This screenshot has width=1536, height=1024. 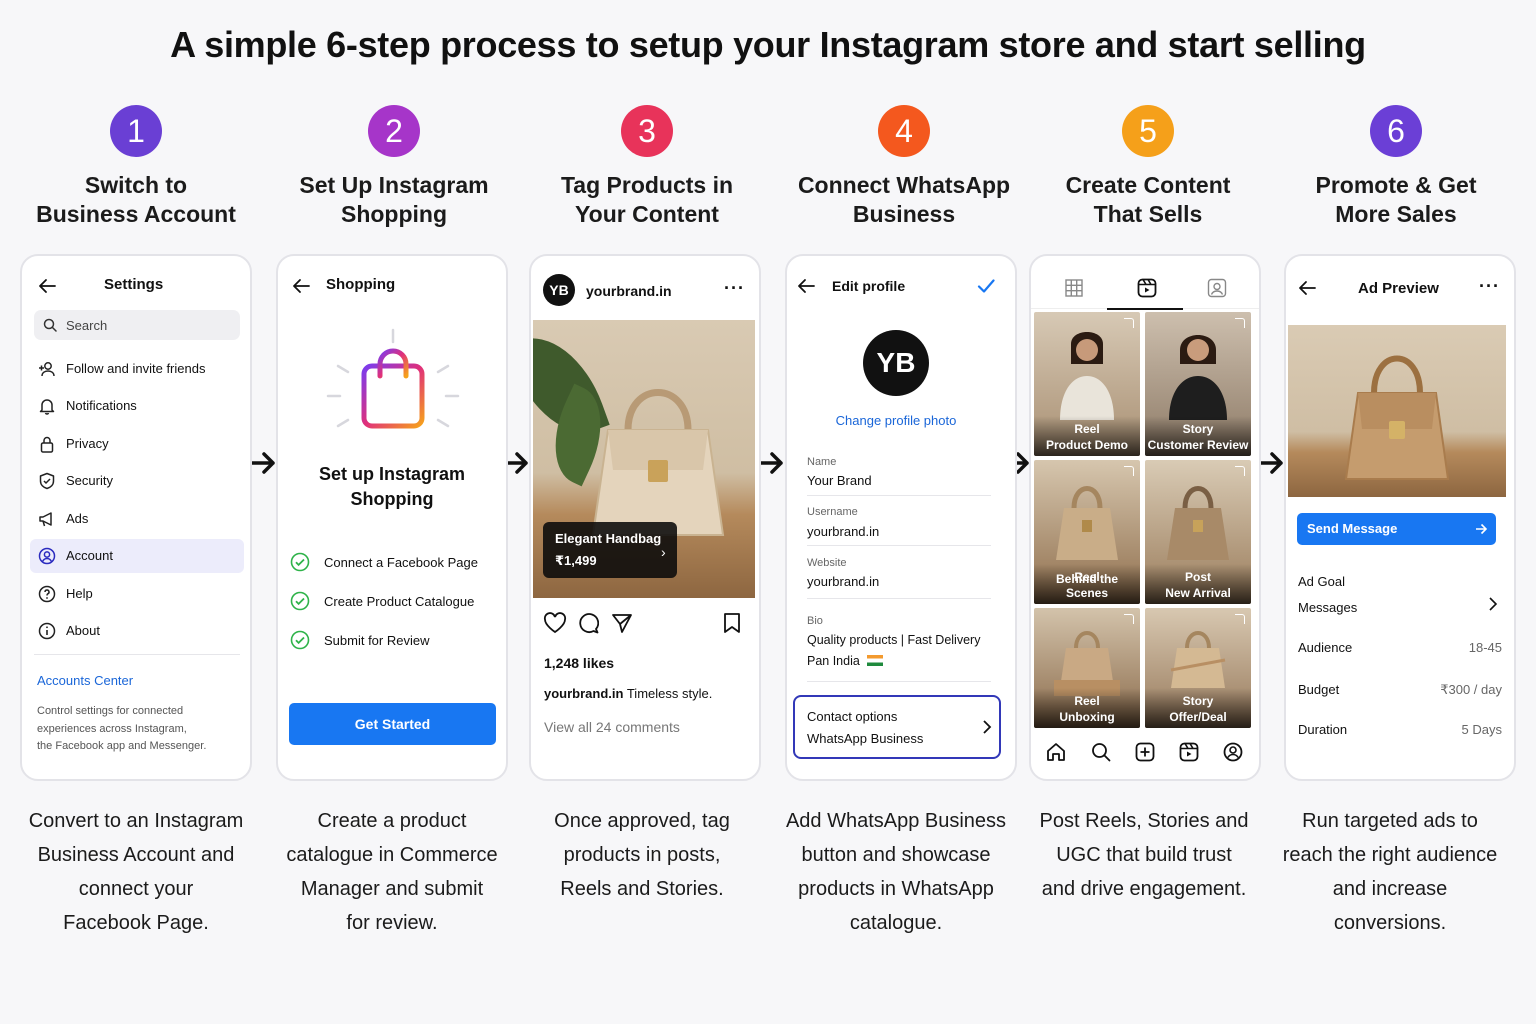 What do you see at coordinates (822, 462) in the screenshot?
I see `name-label: Name` at bounding box center [822, 462].